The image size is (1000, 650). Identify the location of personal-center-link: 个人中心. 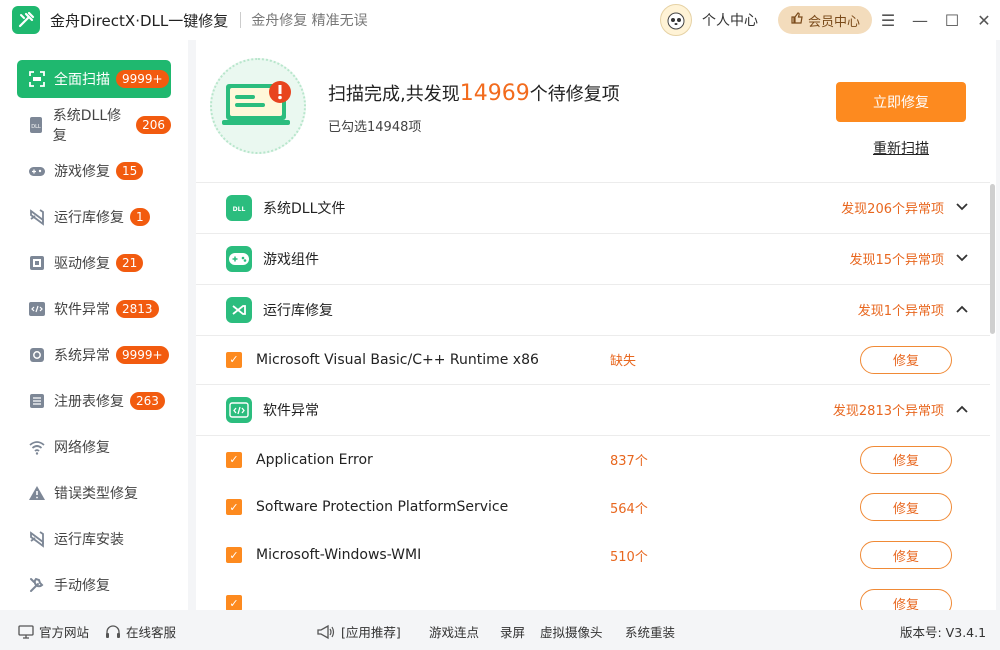
(730, 20).